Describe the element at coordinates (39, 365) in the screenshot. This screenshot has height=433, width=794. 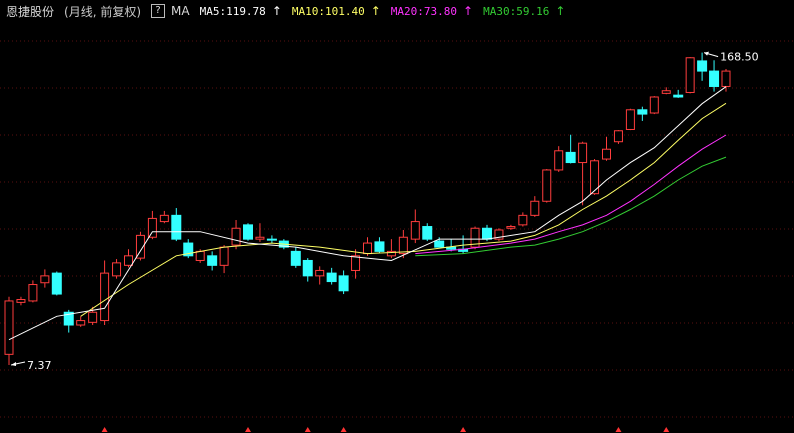
I see `min-price-label: 7.37` at that location.